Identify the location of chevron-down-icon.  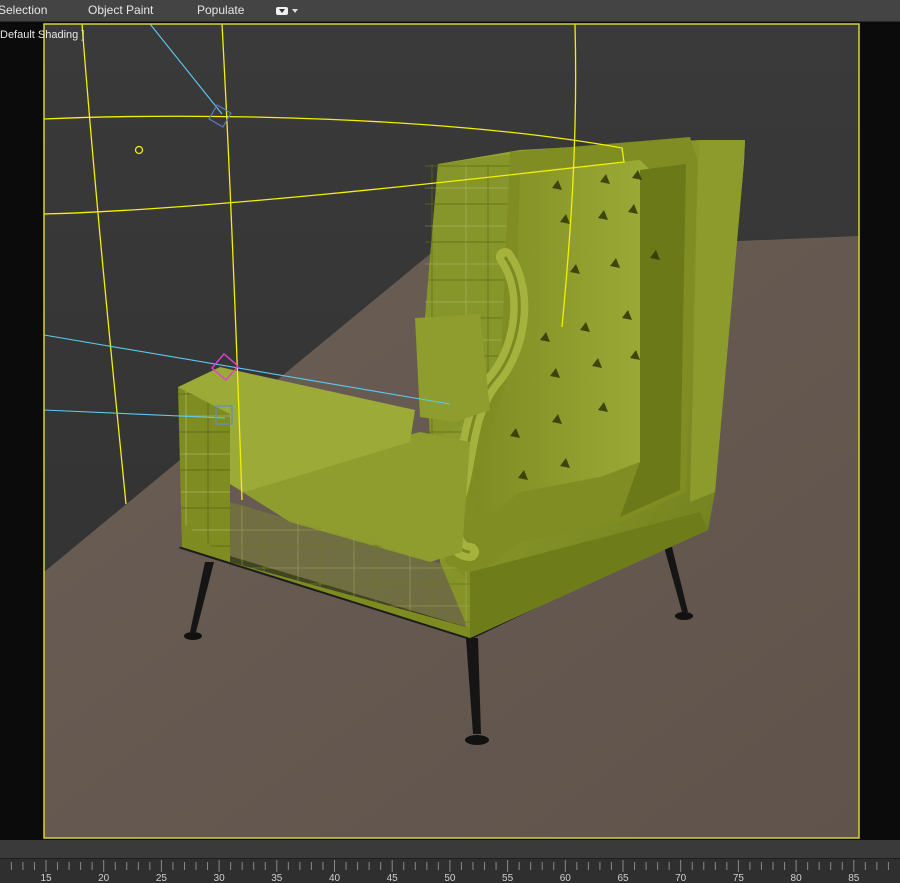
(295, 11).